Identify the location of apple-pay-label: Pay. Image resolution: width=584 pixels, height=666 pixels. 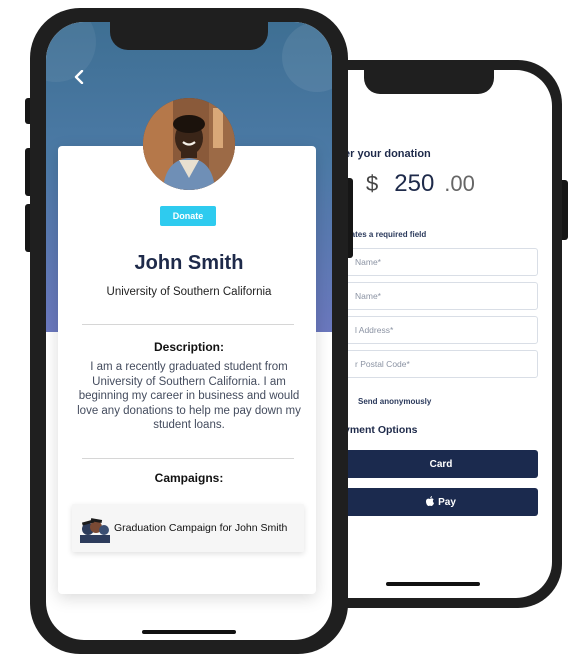
(447, 502).